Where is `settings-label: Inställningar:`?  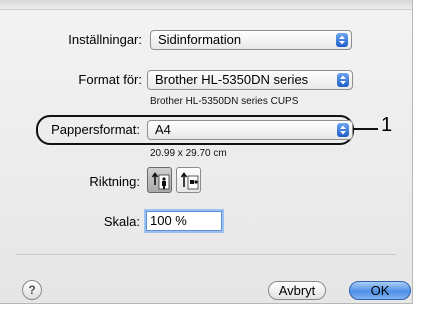 settings-label: Inställningar: is located at coordinates (105, 39).